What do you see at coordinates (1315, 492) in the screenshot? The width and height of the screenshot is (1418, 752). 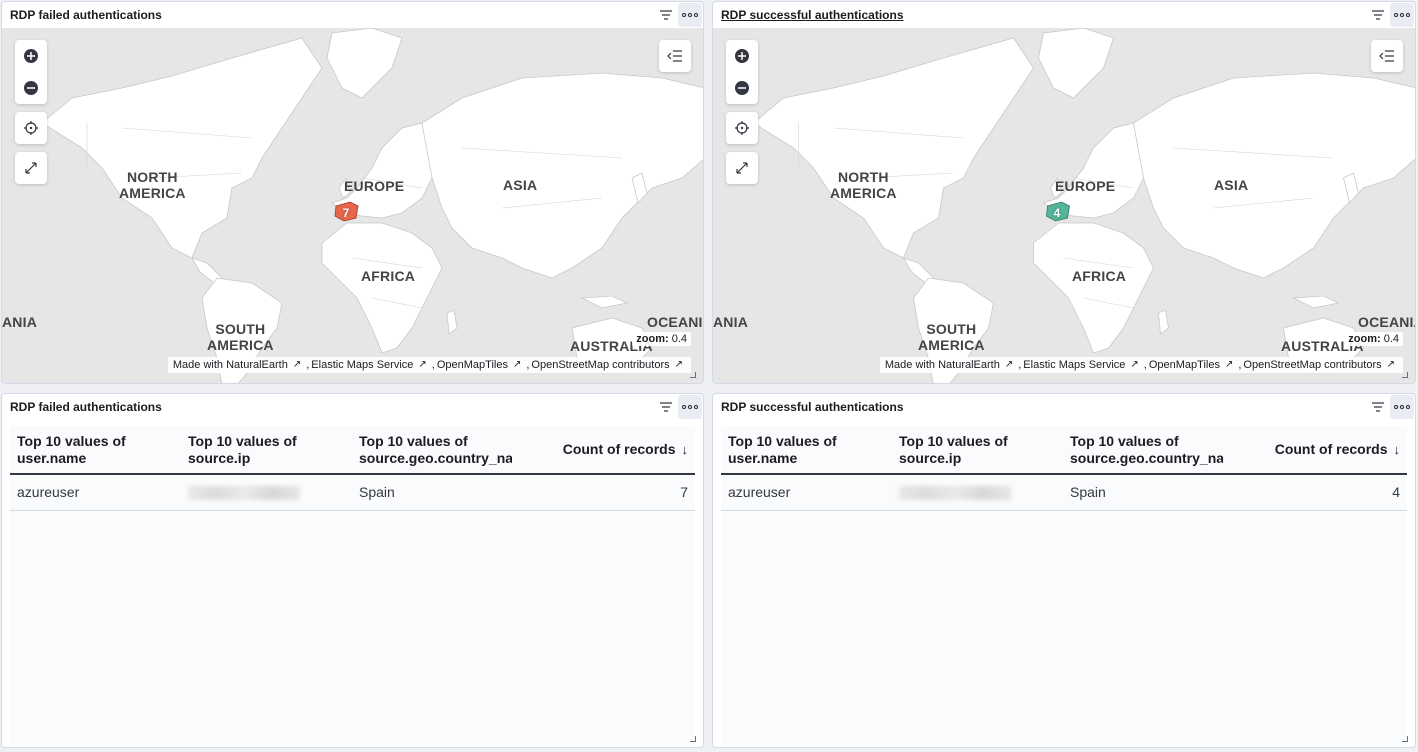 I see `cell-count: 4` at bounding box center [1315, 492].